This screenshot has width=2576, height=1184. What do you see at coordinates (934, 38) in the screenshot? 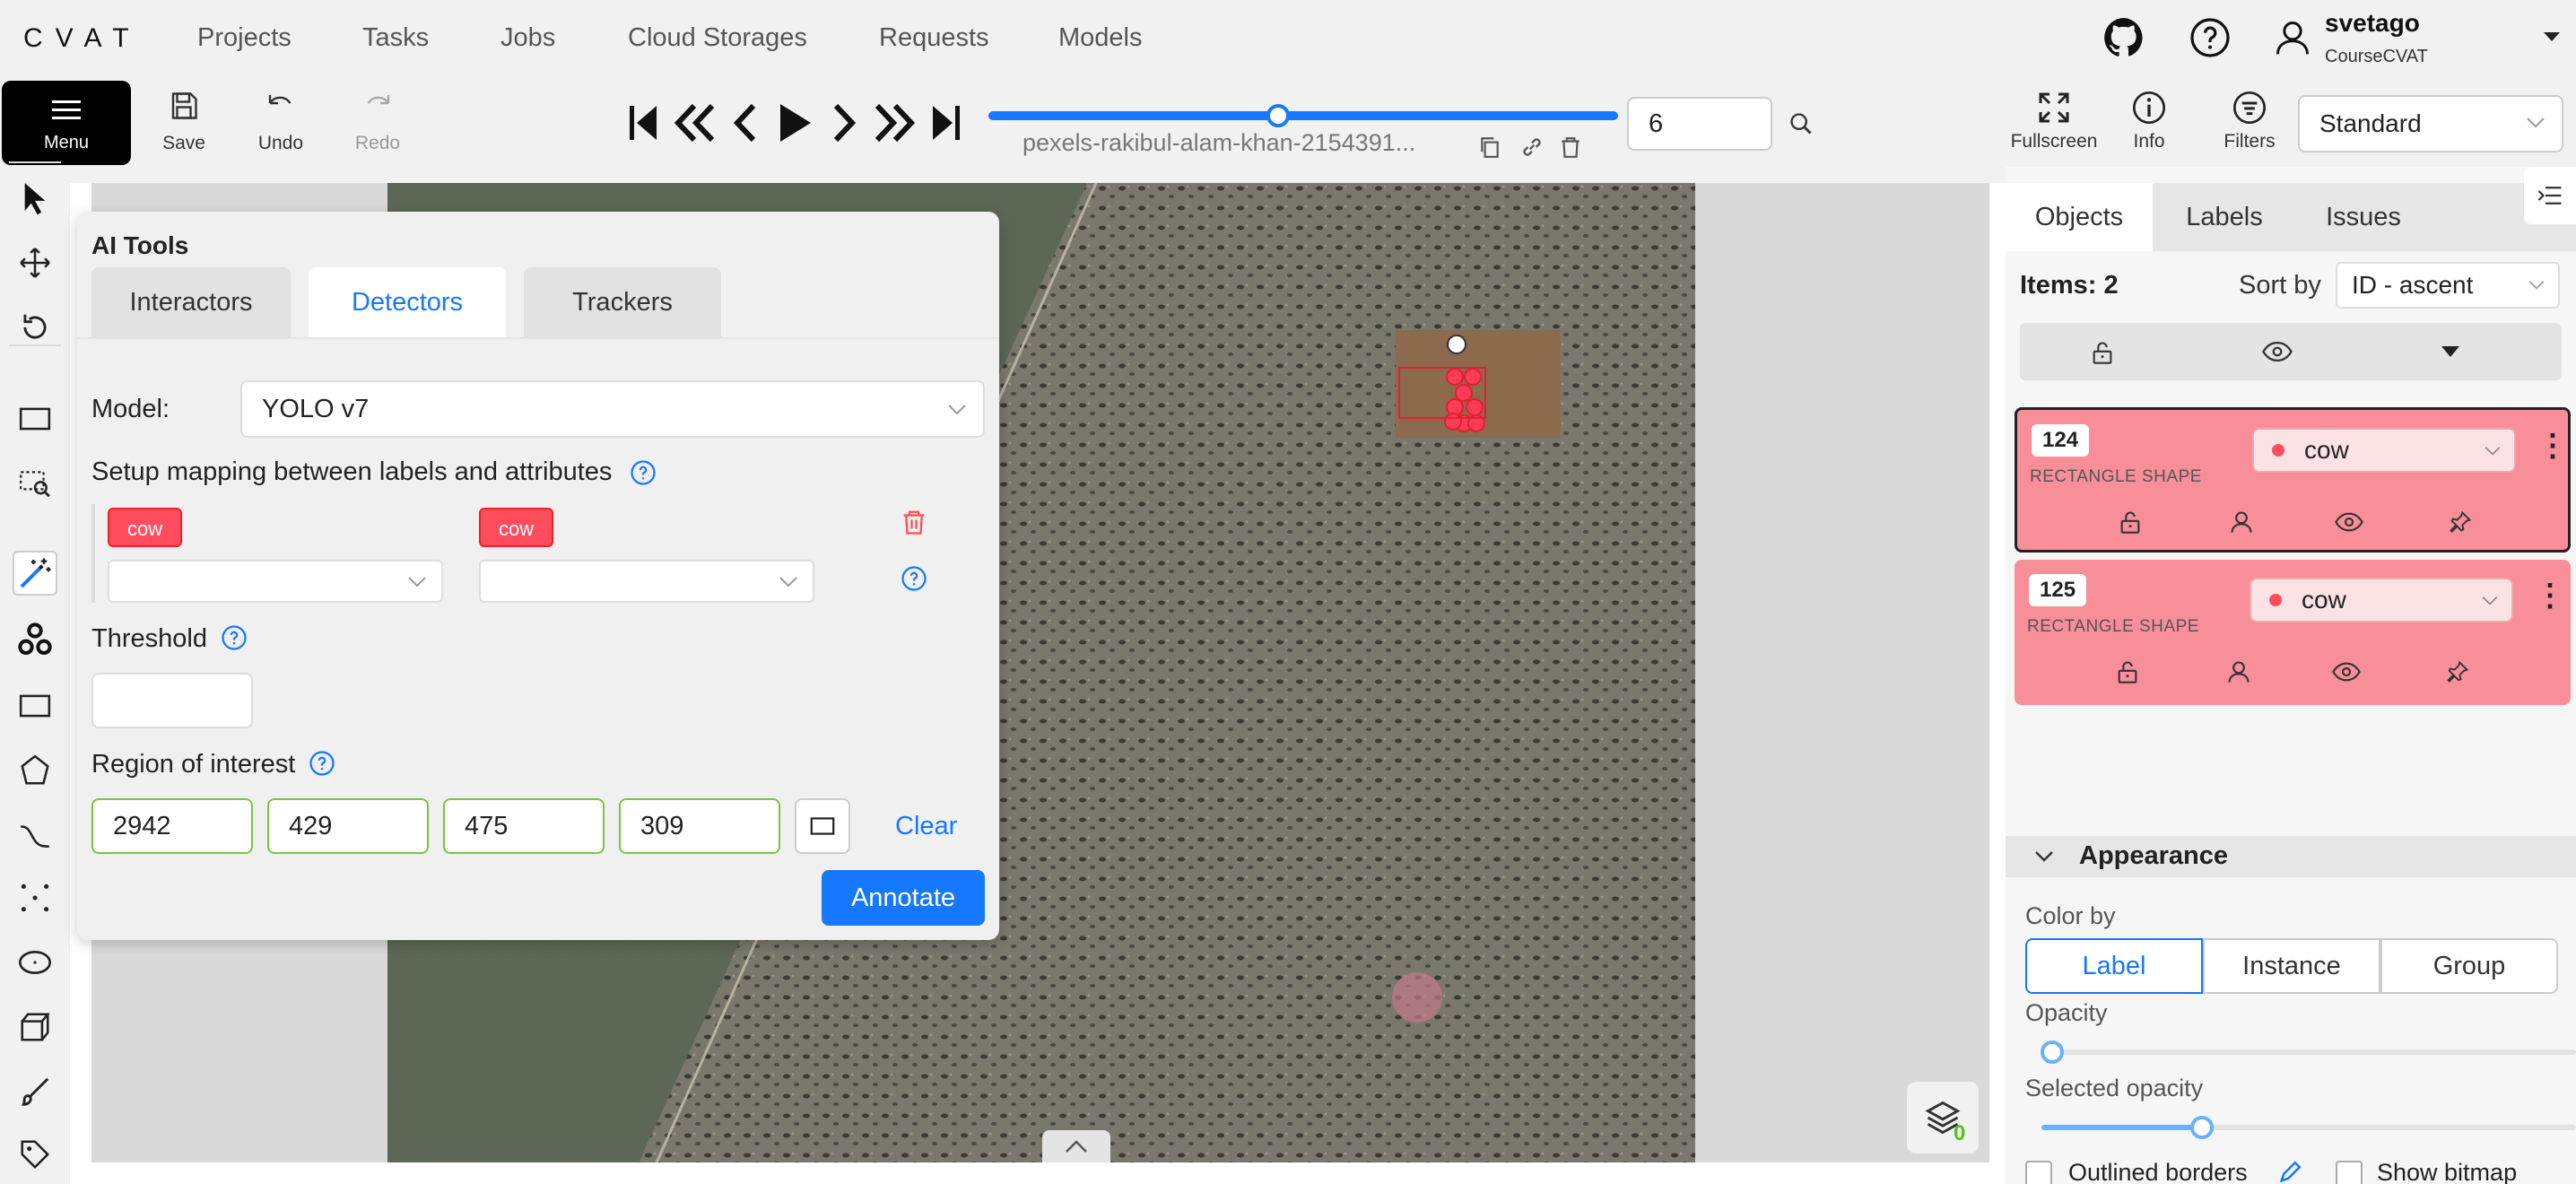
I see `nav-requests: Requests` at bounding box center [934, 38].